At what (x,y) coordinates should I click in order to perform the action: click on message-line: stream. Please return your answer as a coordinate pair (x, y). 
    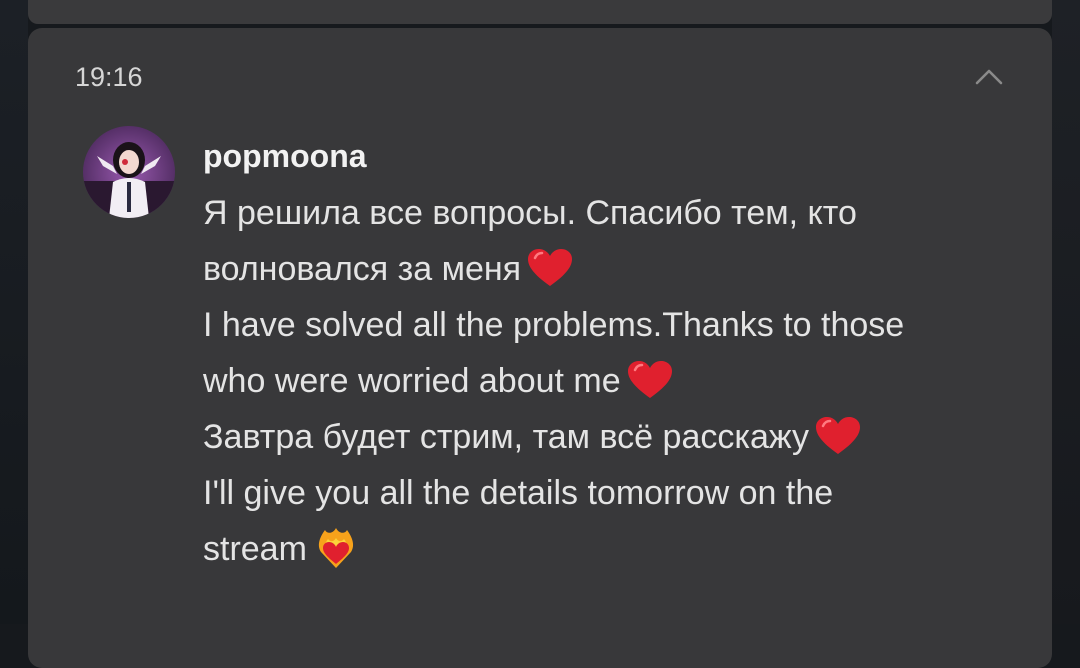
    Looking at the image, I should click on (618, 549).